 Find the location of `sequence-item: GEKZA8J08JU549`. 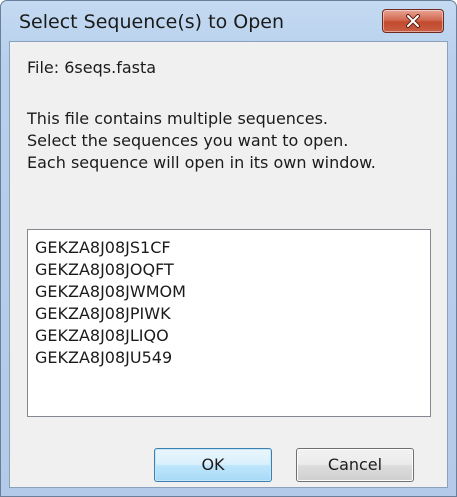

sequence-item: GEKZA8J08JU549 is located at coordinates (103, 358).